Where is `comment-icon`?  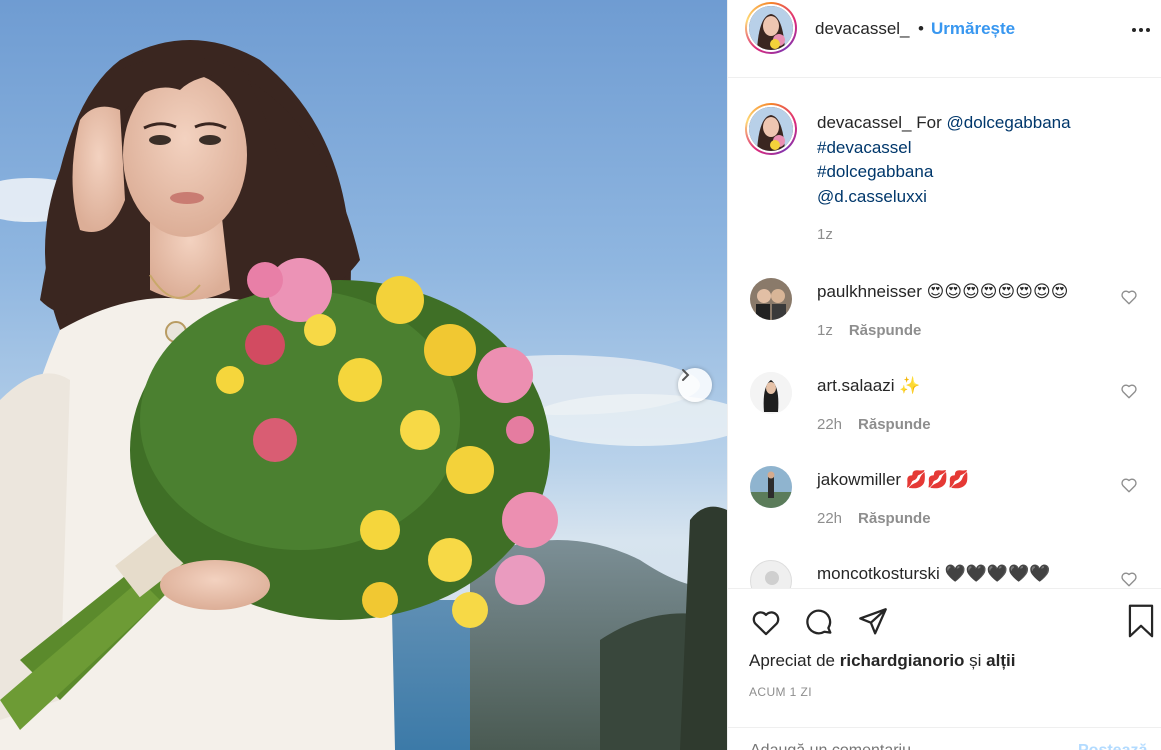
comment-icon is located at coordinates (819, 622).